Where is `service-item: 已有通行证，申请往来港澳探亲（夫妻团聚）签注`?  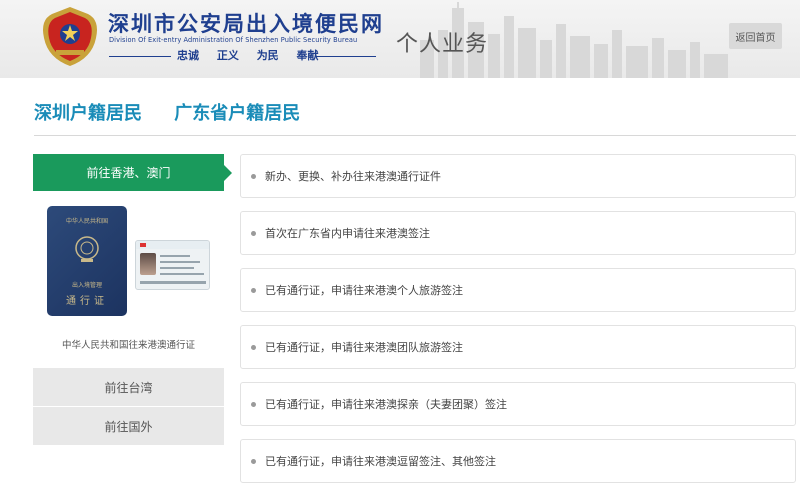 service-item: 已有通行证，申请往来港澳探亲（夫妻团聚）签注 is located at coordinates (518, 404).